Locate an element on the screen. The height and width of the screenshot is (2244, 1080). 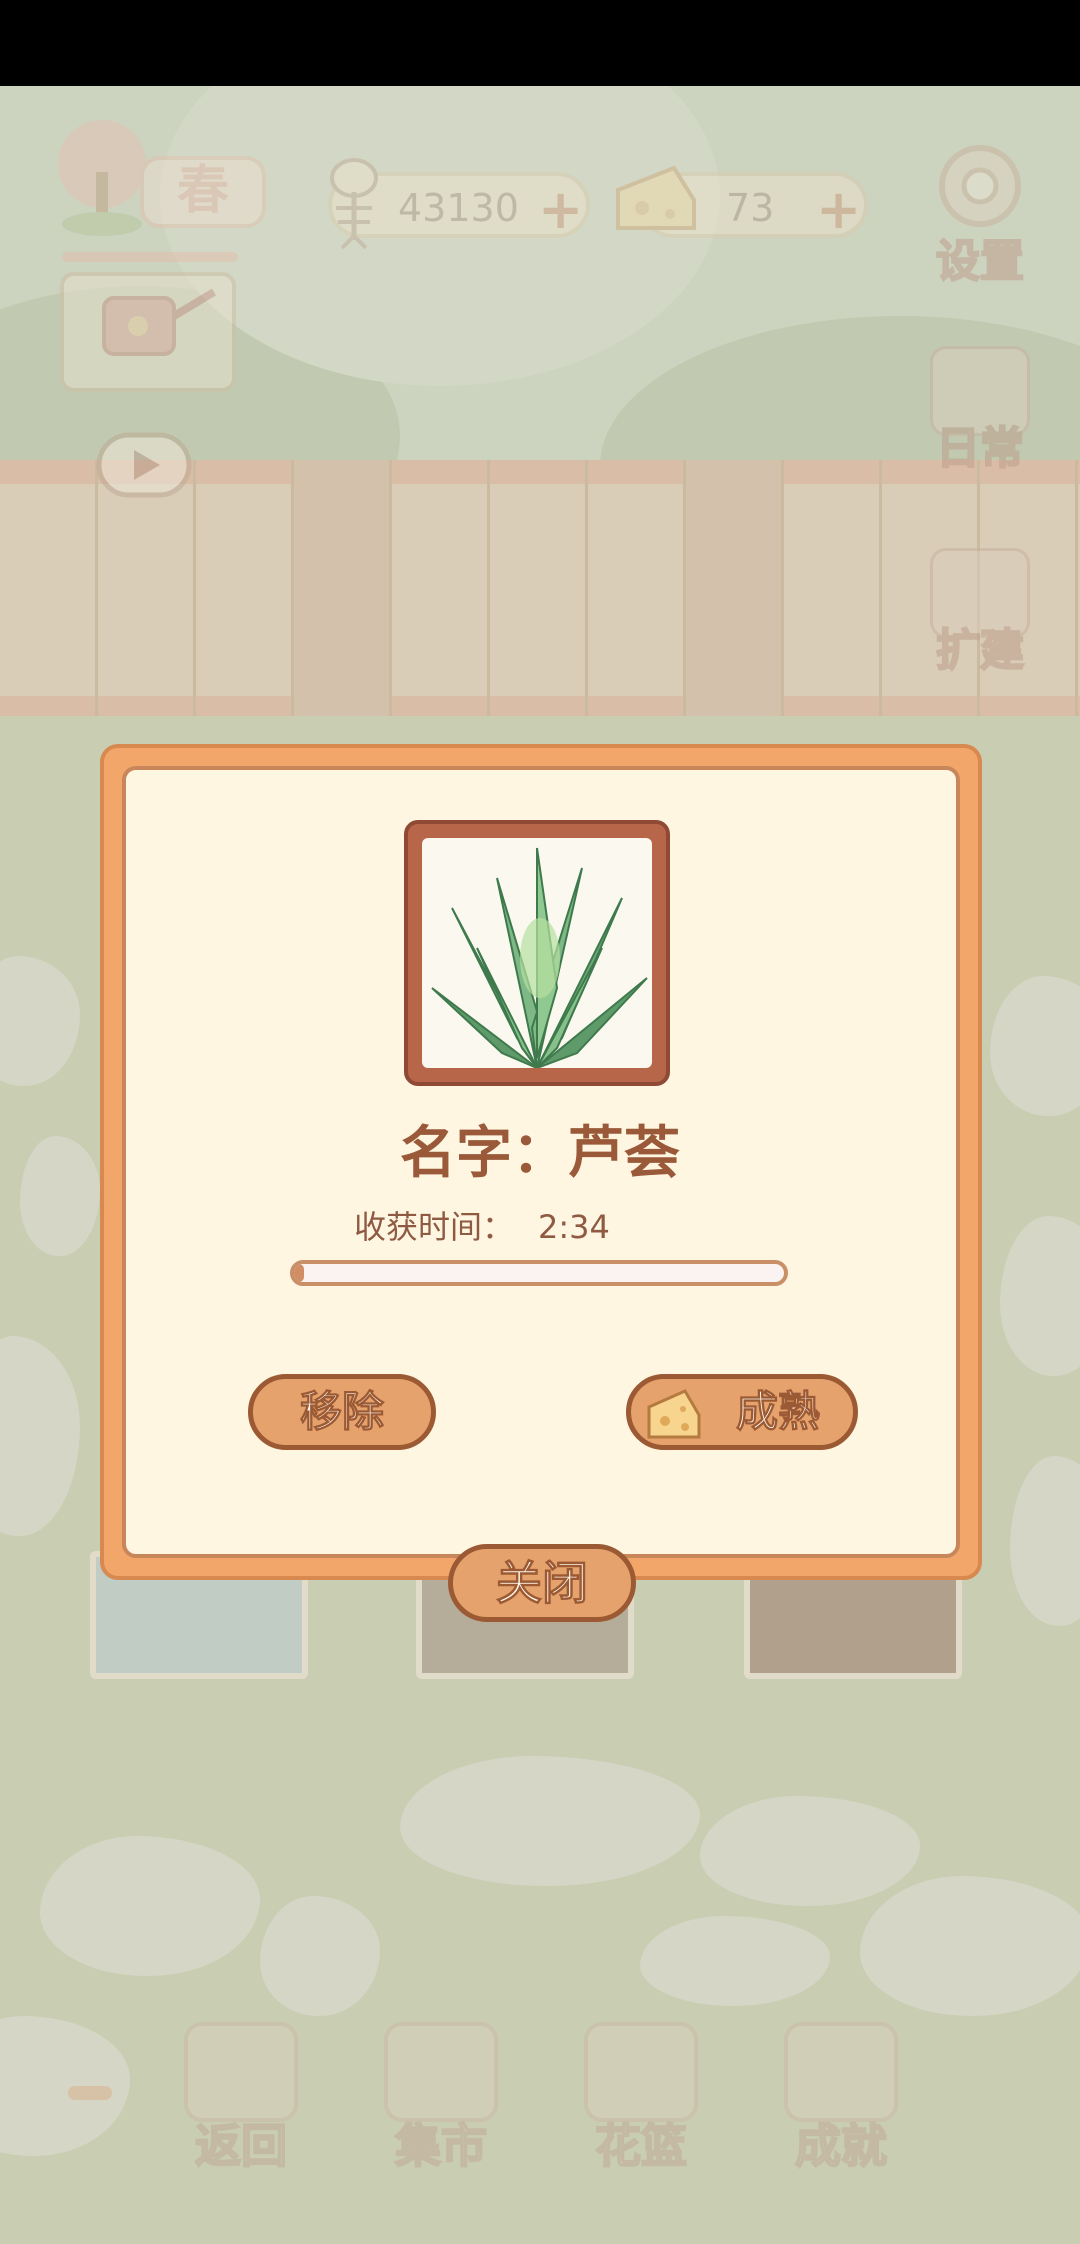
plant-name-row: 名字：芦荟 is located at coordinates (540, 1148).